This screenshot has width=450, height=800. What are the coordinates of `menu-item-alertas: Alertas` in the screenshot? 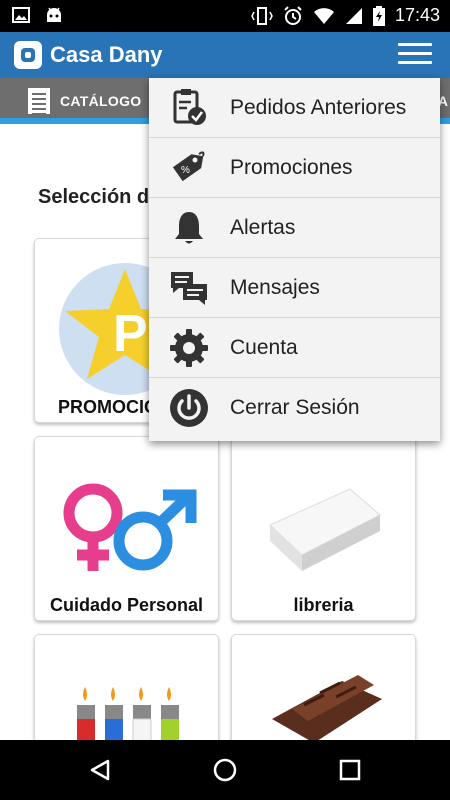 It's located at (294, 228).